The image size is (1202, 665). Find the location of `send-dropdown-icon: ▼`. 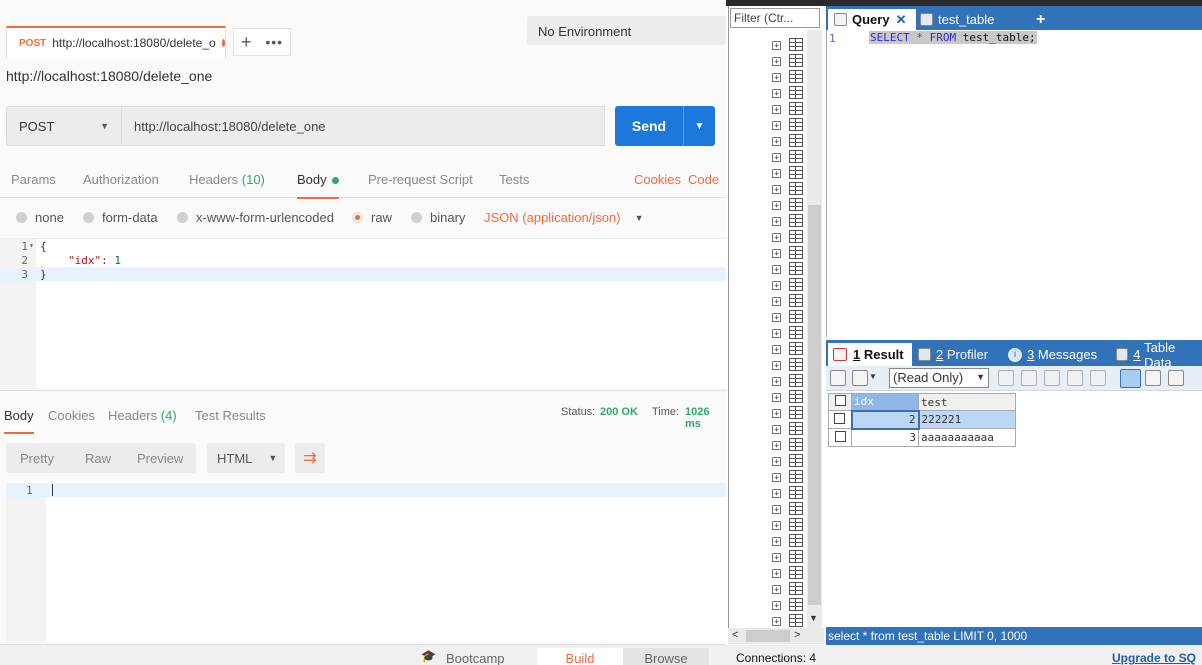

send-dropdown-icon: ▼ is located at coordinates (699, 126).